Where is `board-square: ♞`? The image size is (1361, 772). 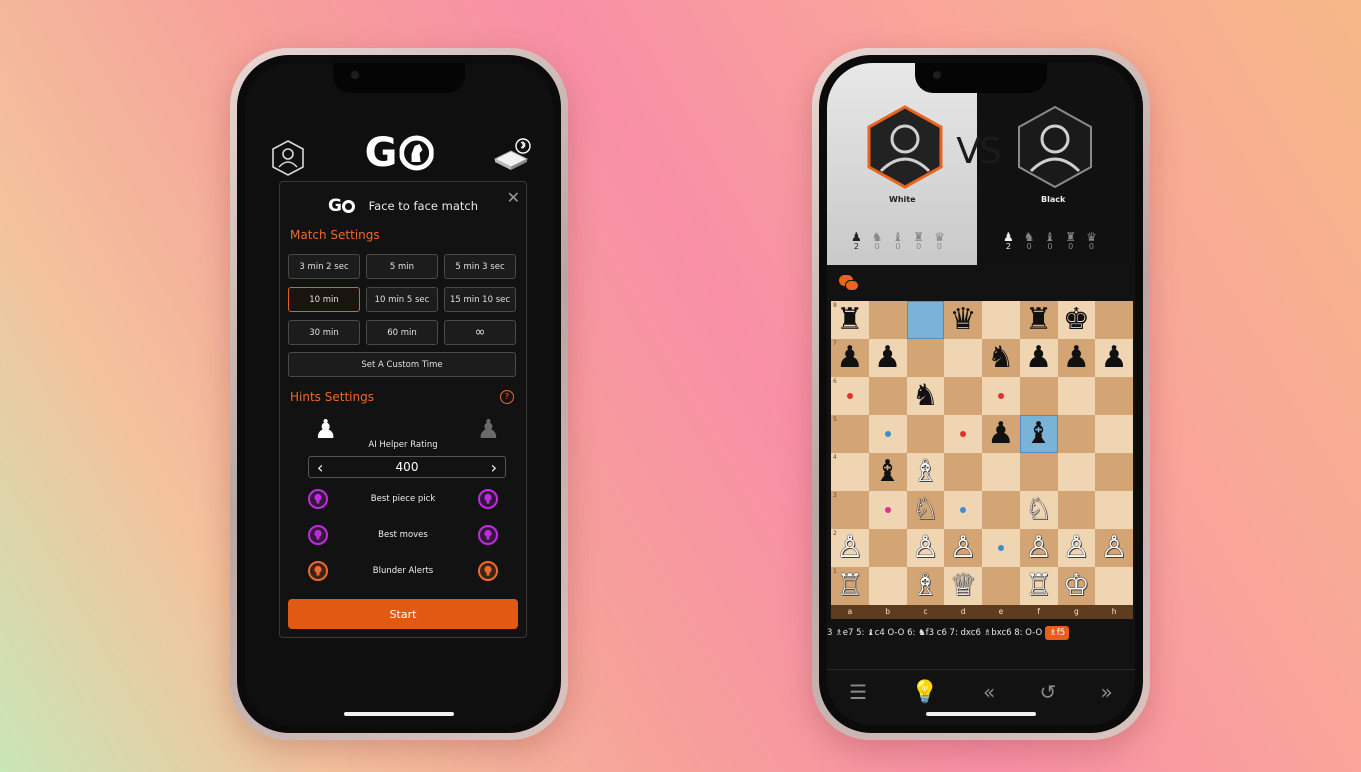 board-square: ♞ is located at coordinates (1001, 358).